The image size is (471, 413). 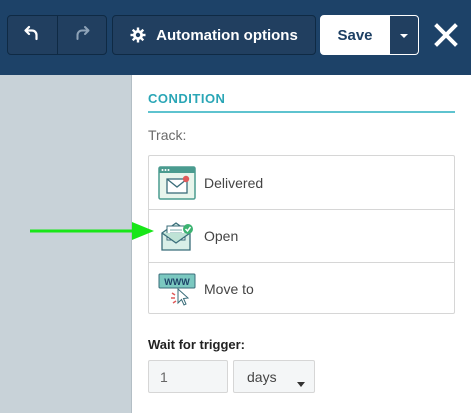 I want to click on wait-for-trigger-label: Wait for trigger:, so click(x=197, y=344).